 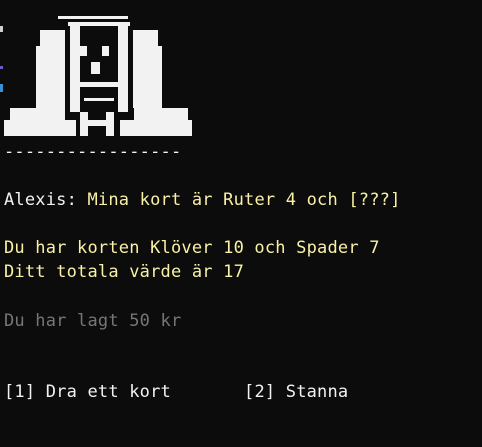 I want to click on stand-option: [2] Stanna, so click(x=296, y=392).